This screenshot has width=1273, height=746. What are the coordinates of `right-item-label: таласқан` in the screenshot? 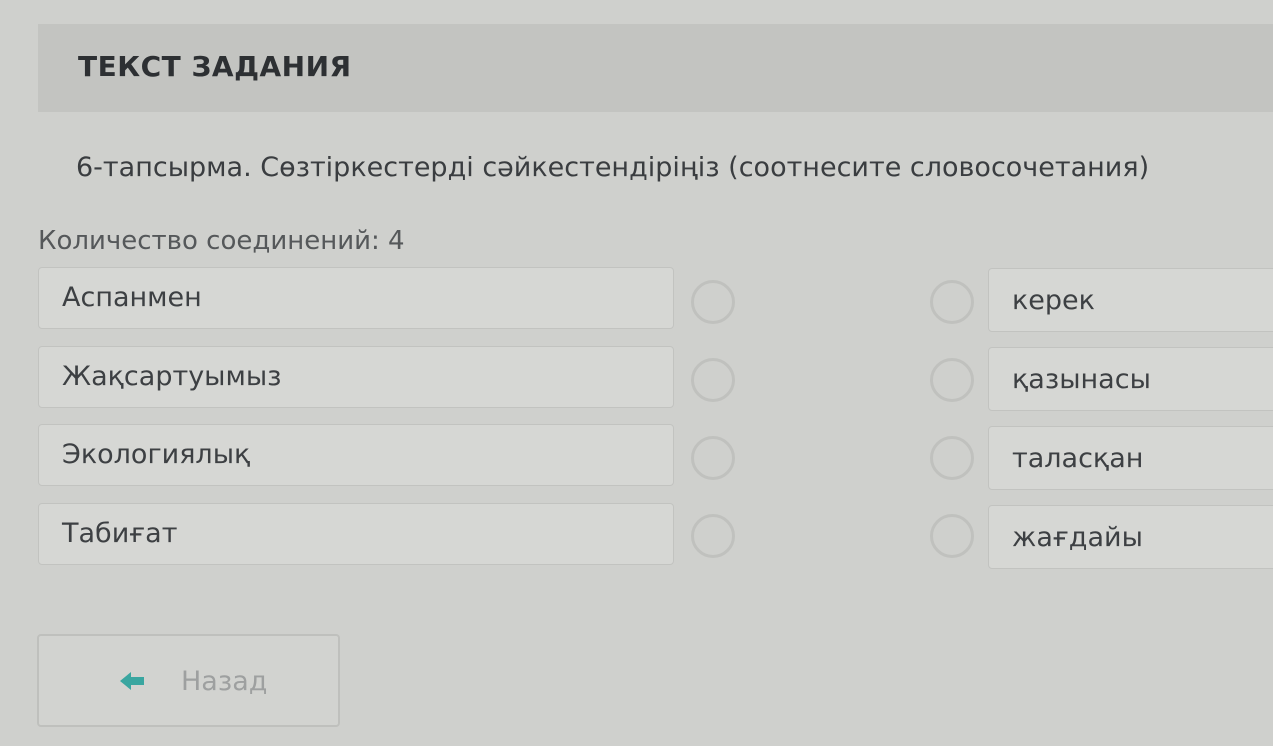 It's located at (1078, 458).